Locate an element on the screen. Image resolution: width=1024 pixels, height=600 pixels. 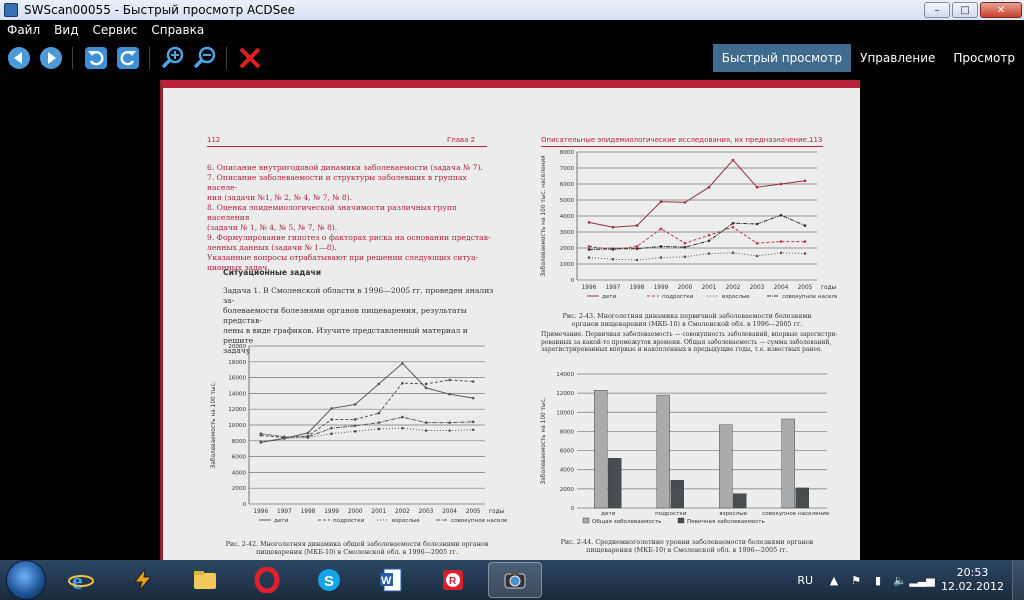
bar is located at coordinates (726, 466).